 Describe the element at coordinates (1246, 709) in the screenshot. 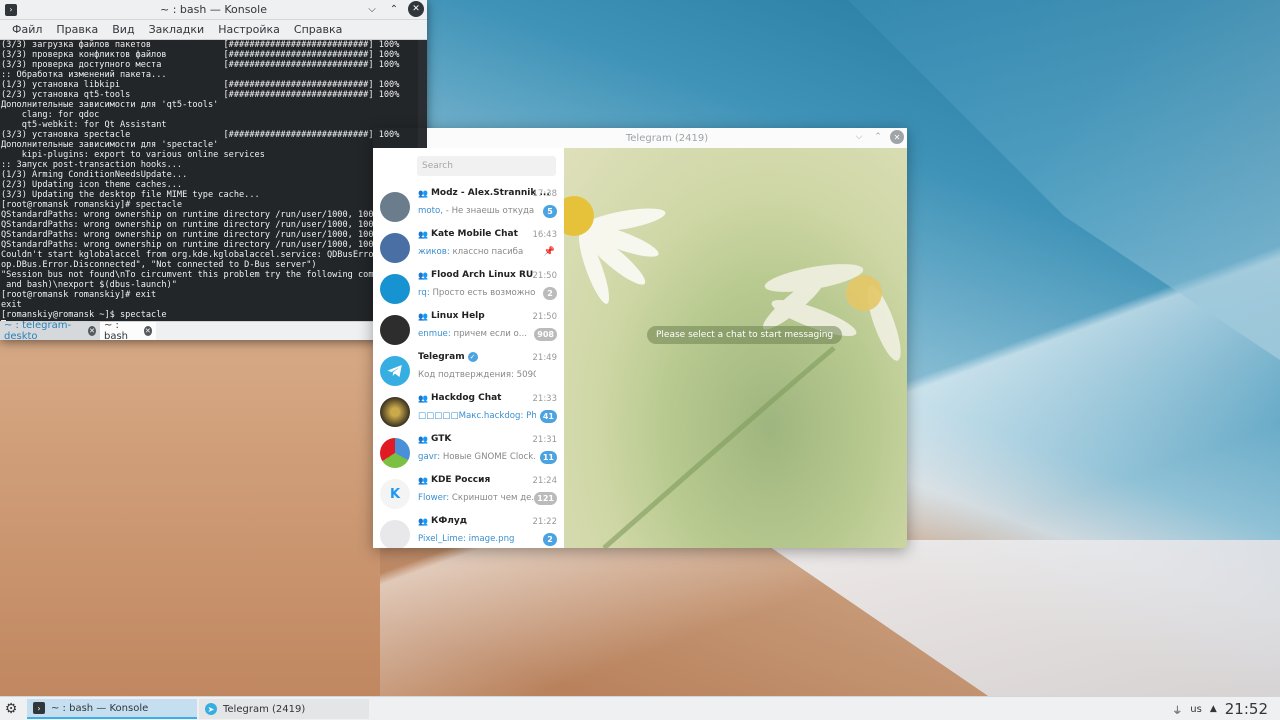

I see `clock: 21:52` at that location.